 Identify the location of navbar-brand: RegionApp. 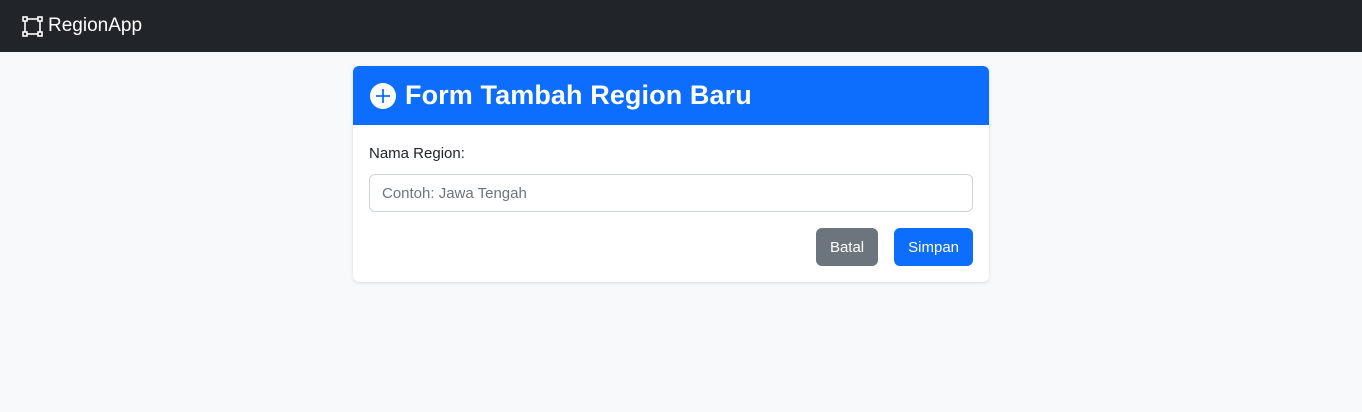
(82, 26).